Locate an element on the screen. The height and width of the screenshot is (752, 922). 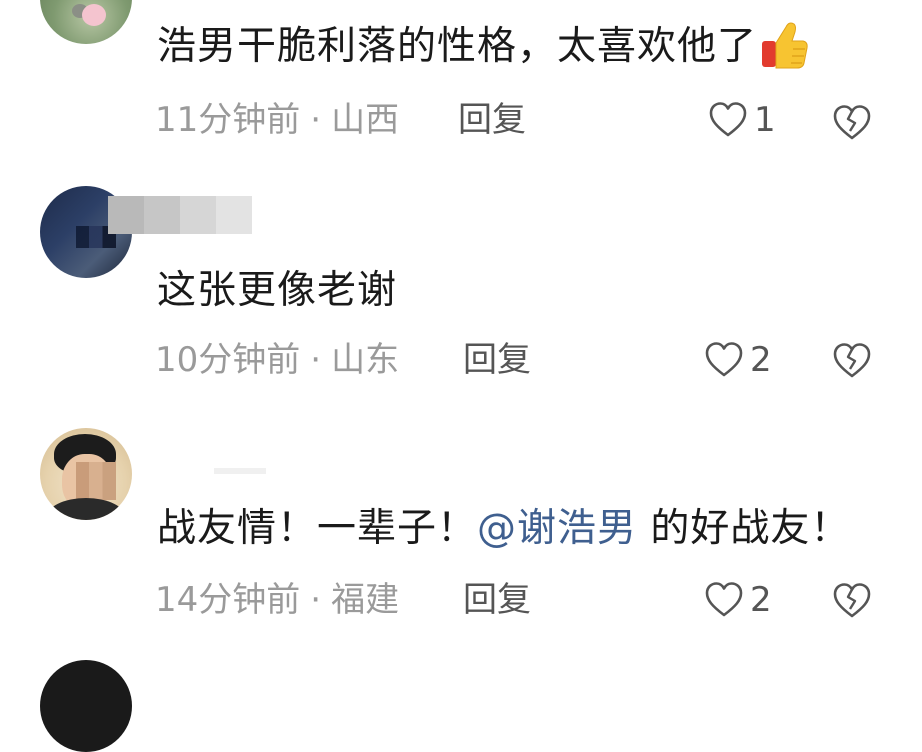
comment-location: 山西 is located at coordinates (365, 120).